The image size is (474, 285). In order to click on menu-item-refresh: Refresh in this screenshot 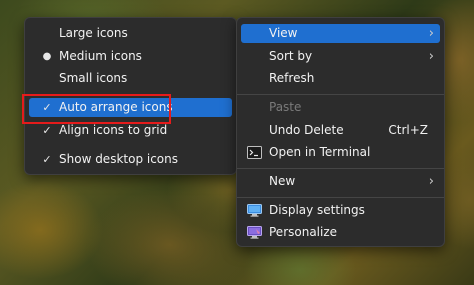, I will do `click(340, 78)`.